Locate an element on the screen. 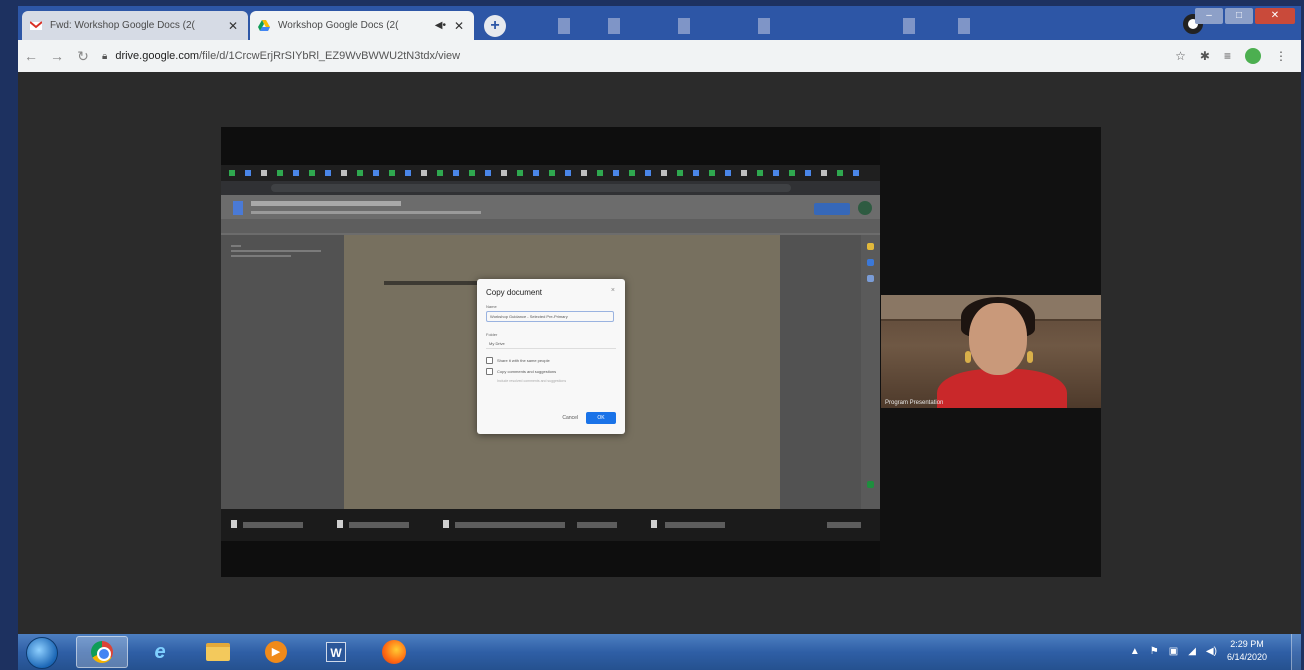  media-player-icon: ▶ is located at coordinates (276, 652).